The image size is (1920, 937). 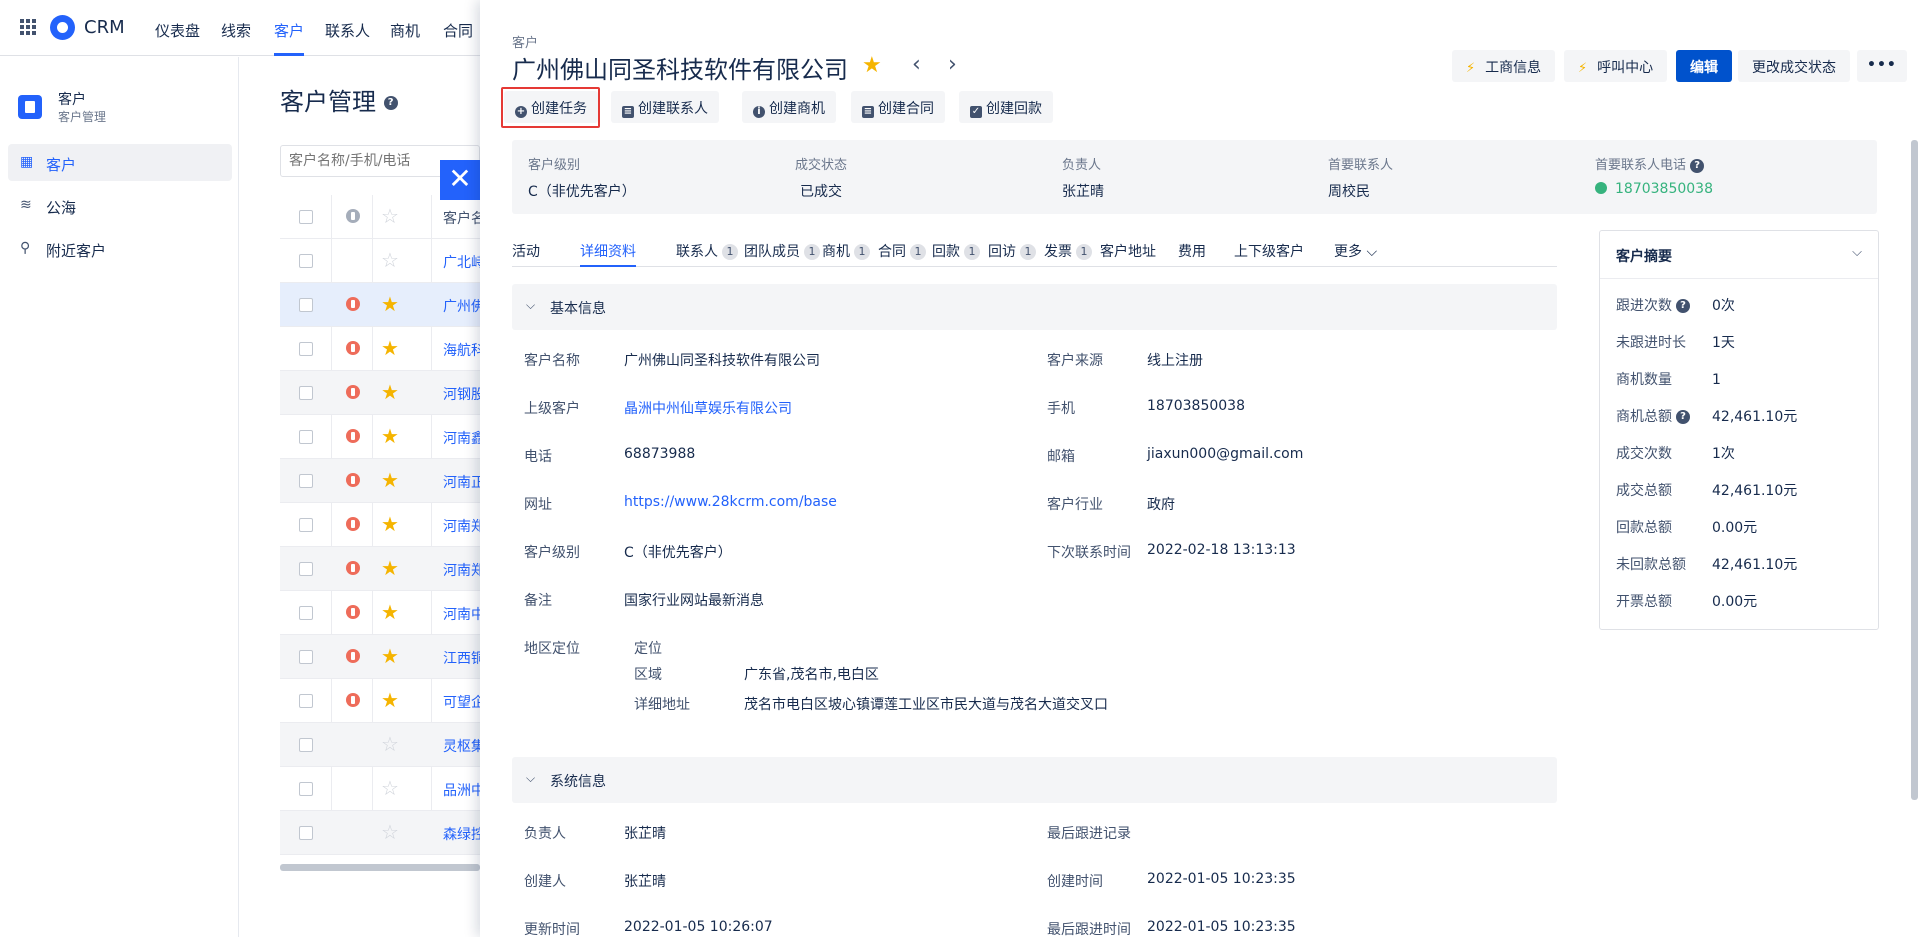 I want to click on table-row: ★ 广州佛, so click(x=380, y=305).